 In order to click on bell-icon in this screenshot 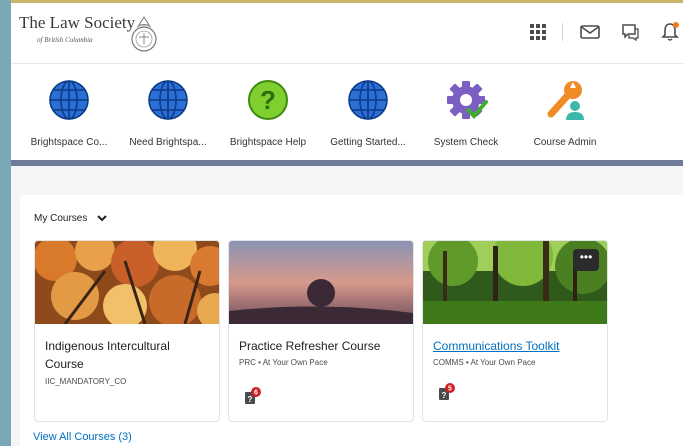, I will do `click(670, 32)`.